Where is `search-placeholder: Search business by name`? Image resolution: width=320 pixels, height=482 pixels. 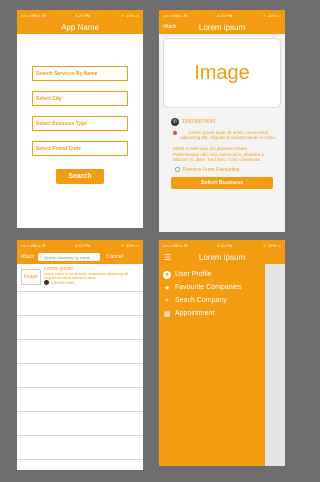
search-placeholder: Search business by name is located at coordinates (66, 257).